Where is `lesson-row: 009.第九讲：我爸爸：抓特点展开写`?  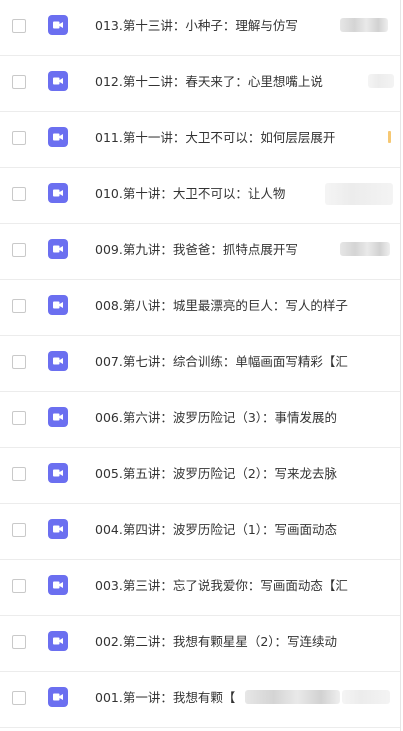 lesson-row: 009.第九讲：我爸爸：抓特点展开写 is located at coordinates (200, 252).